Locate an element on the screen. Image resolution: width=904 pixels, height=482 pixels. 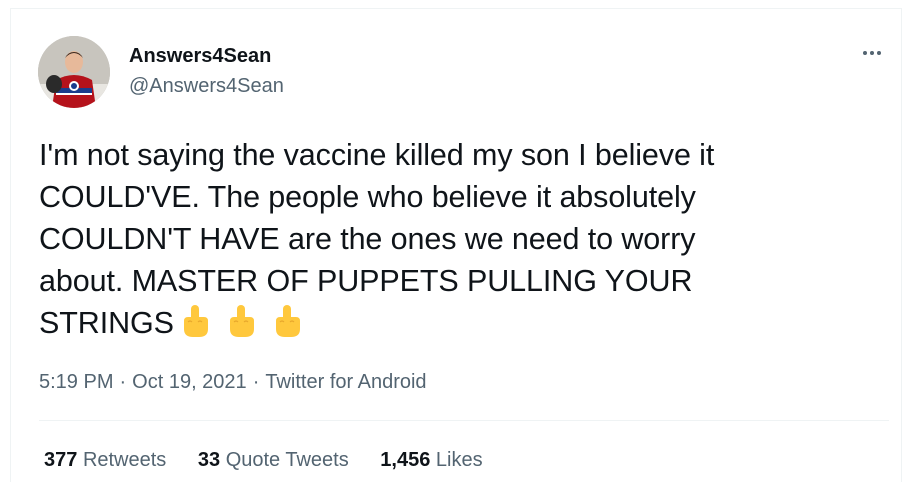
tweet-text-line: about. MASTER OF PUPPETS PULLING YOUR is located at coordinates (366, 281).